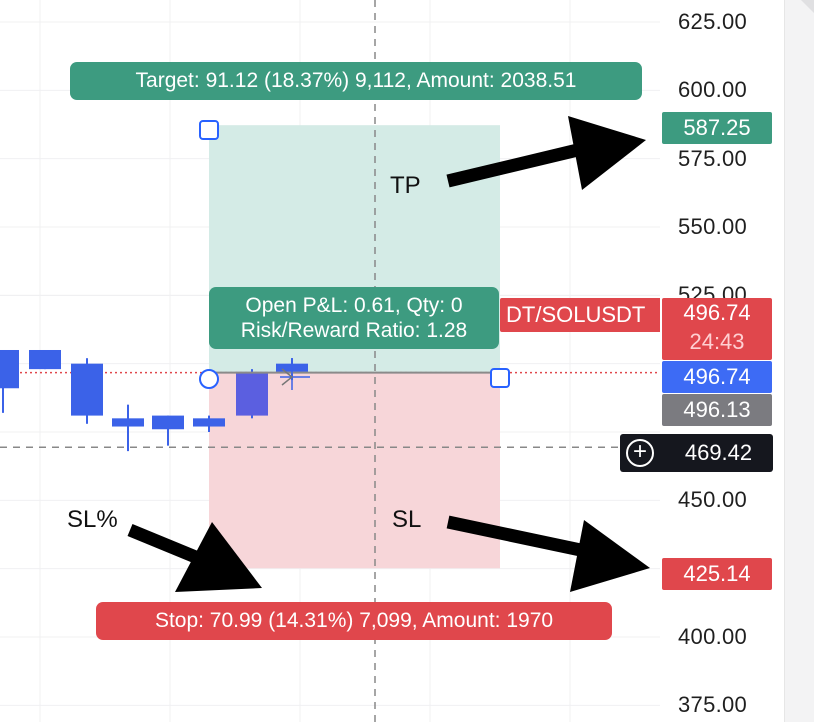  I want to click on price-tick-label: 400.00, so click(713, 636).